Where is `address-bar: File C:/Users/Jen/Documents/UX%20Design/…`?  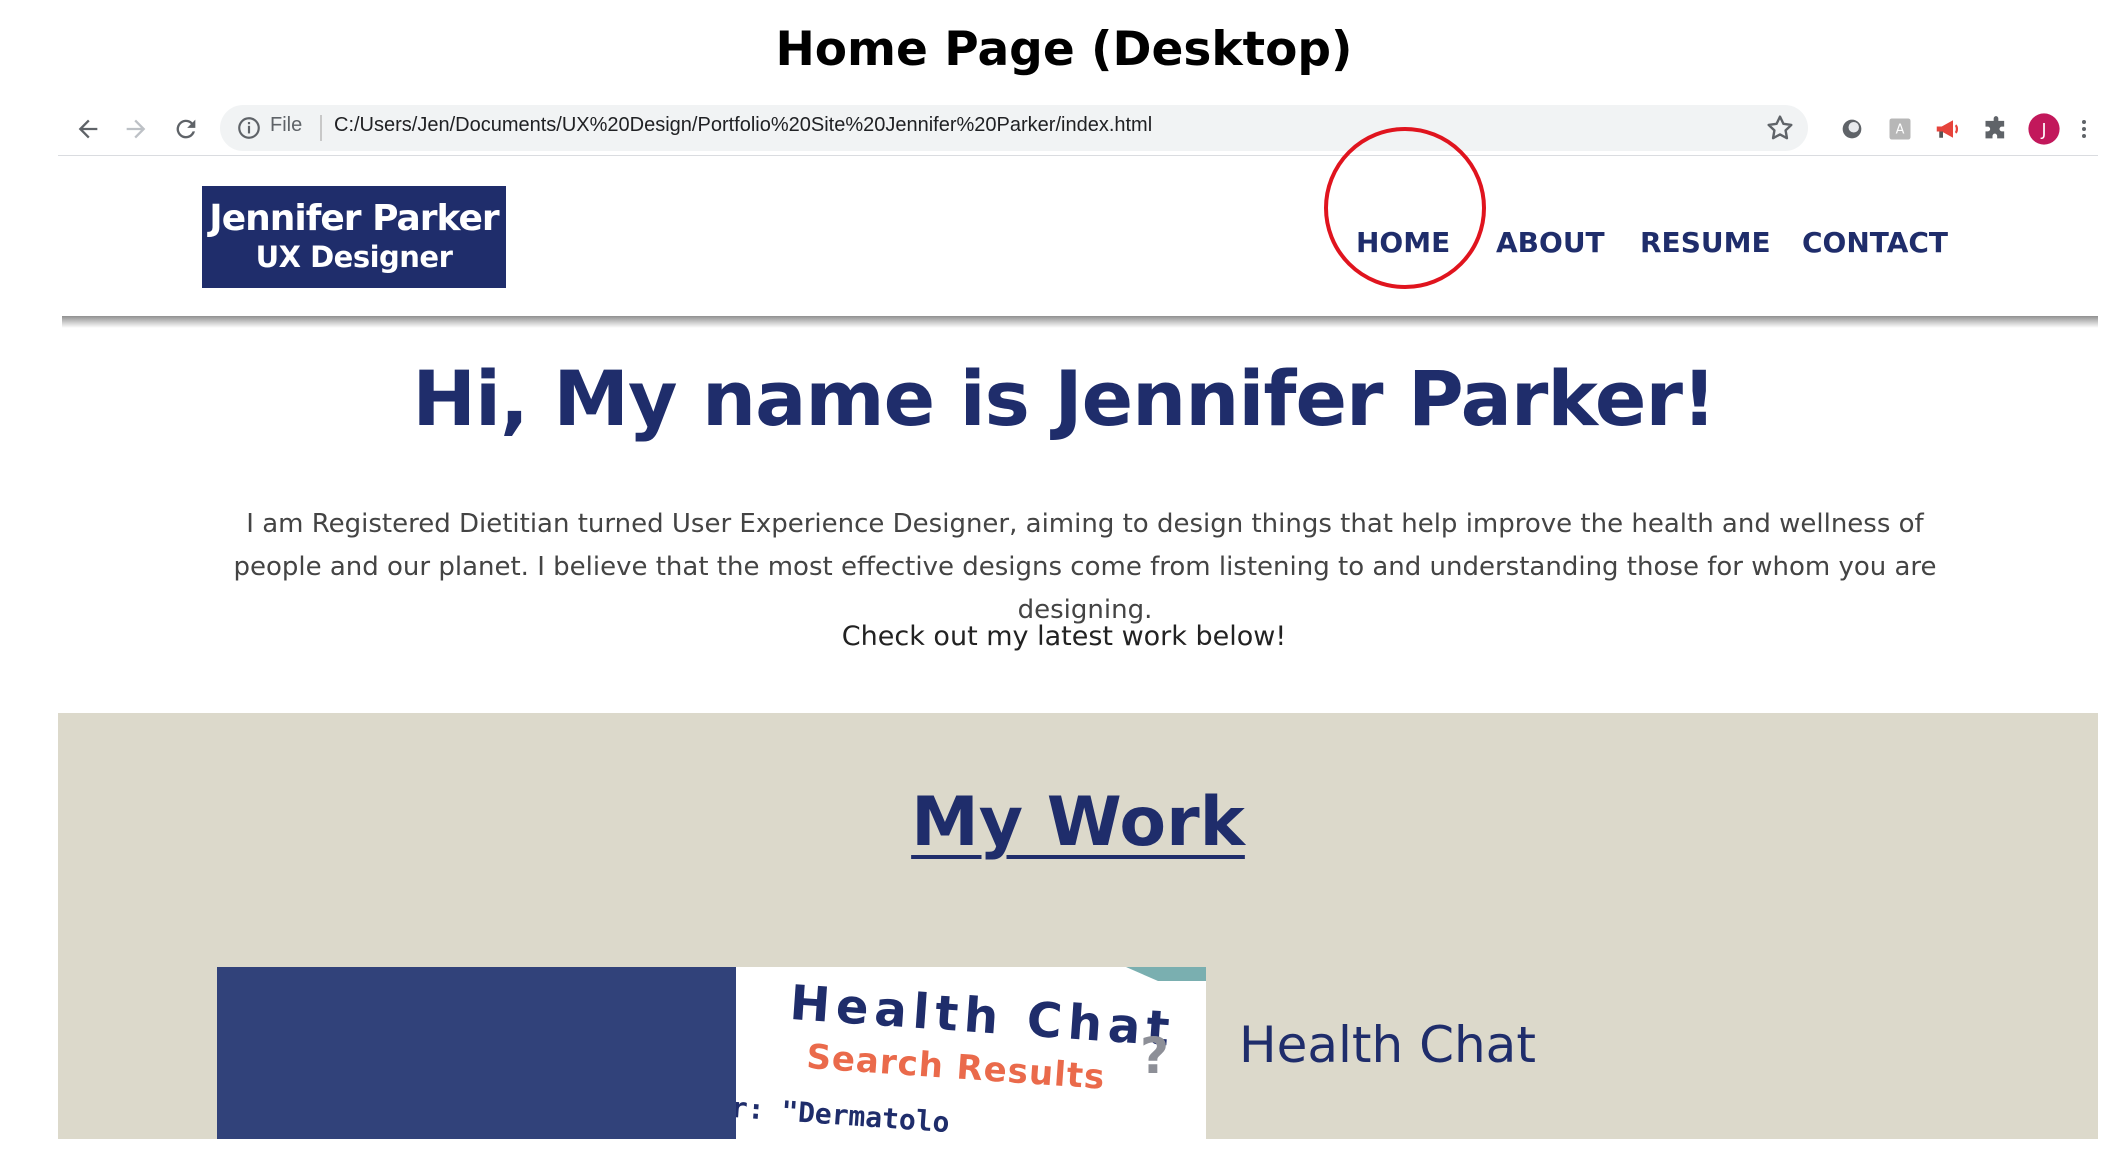 address-bar: File C:/Users/Jen/Documents/UX%20Design/… is located at coordinates (1014, 128).